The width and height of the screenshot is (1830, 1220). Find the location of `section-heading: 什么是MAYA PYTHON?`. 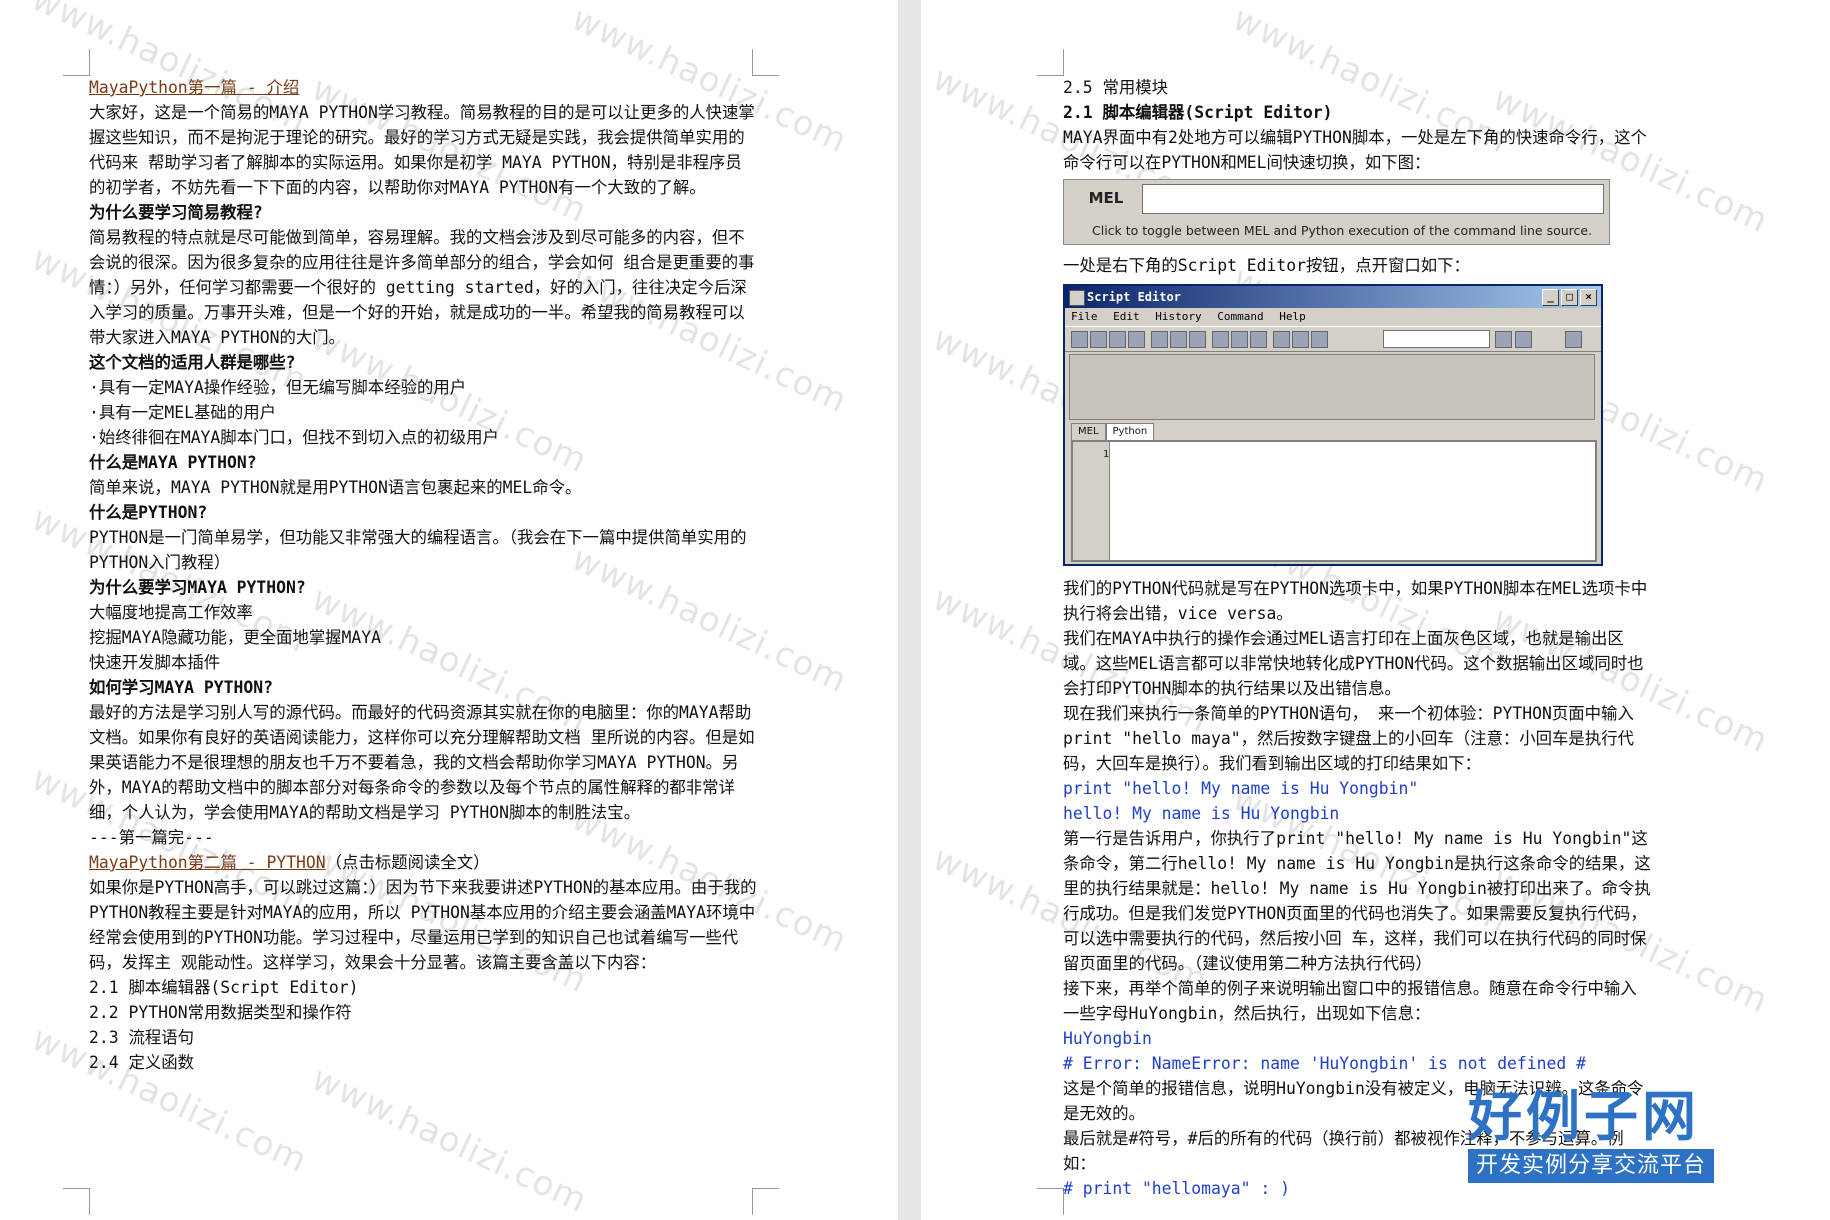

section-heading: 什么是MAYA PYTHON? is located at coordinates (173, 462).